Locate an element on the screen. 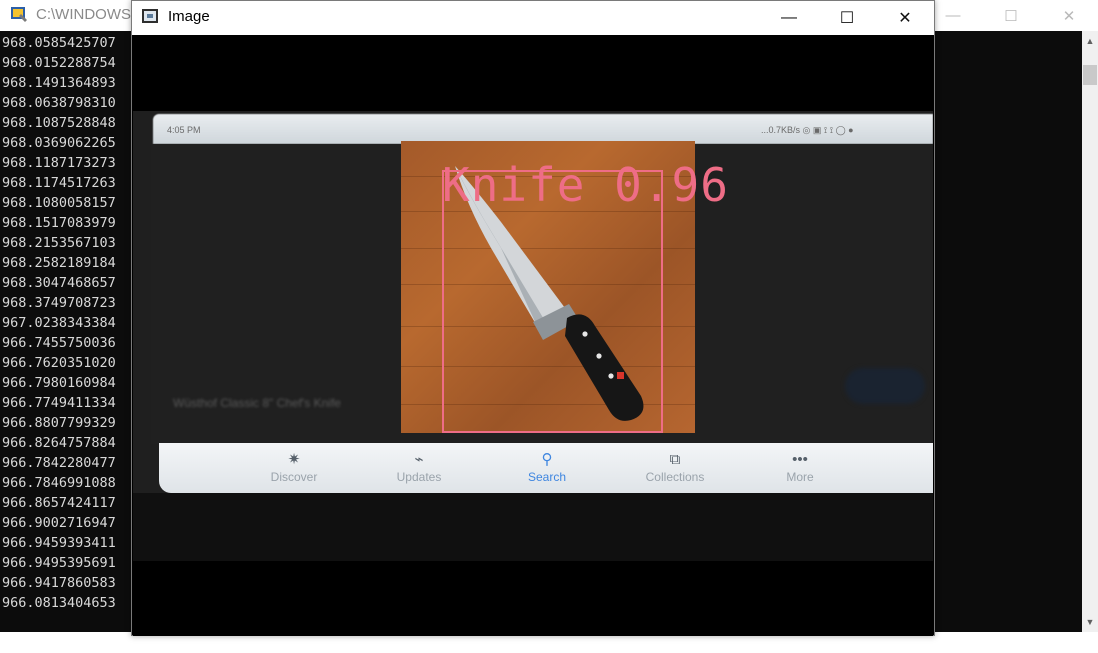 The height and width of the screenshot is (653, 1098). console-line: 968.0152288754 is located at coordinates (59, 63).